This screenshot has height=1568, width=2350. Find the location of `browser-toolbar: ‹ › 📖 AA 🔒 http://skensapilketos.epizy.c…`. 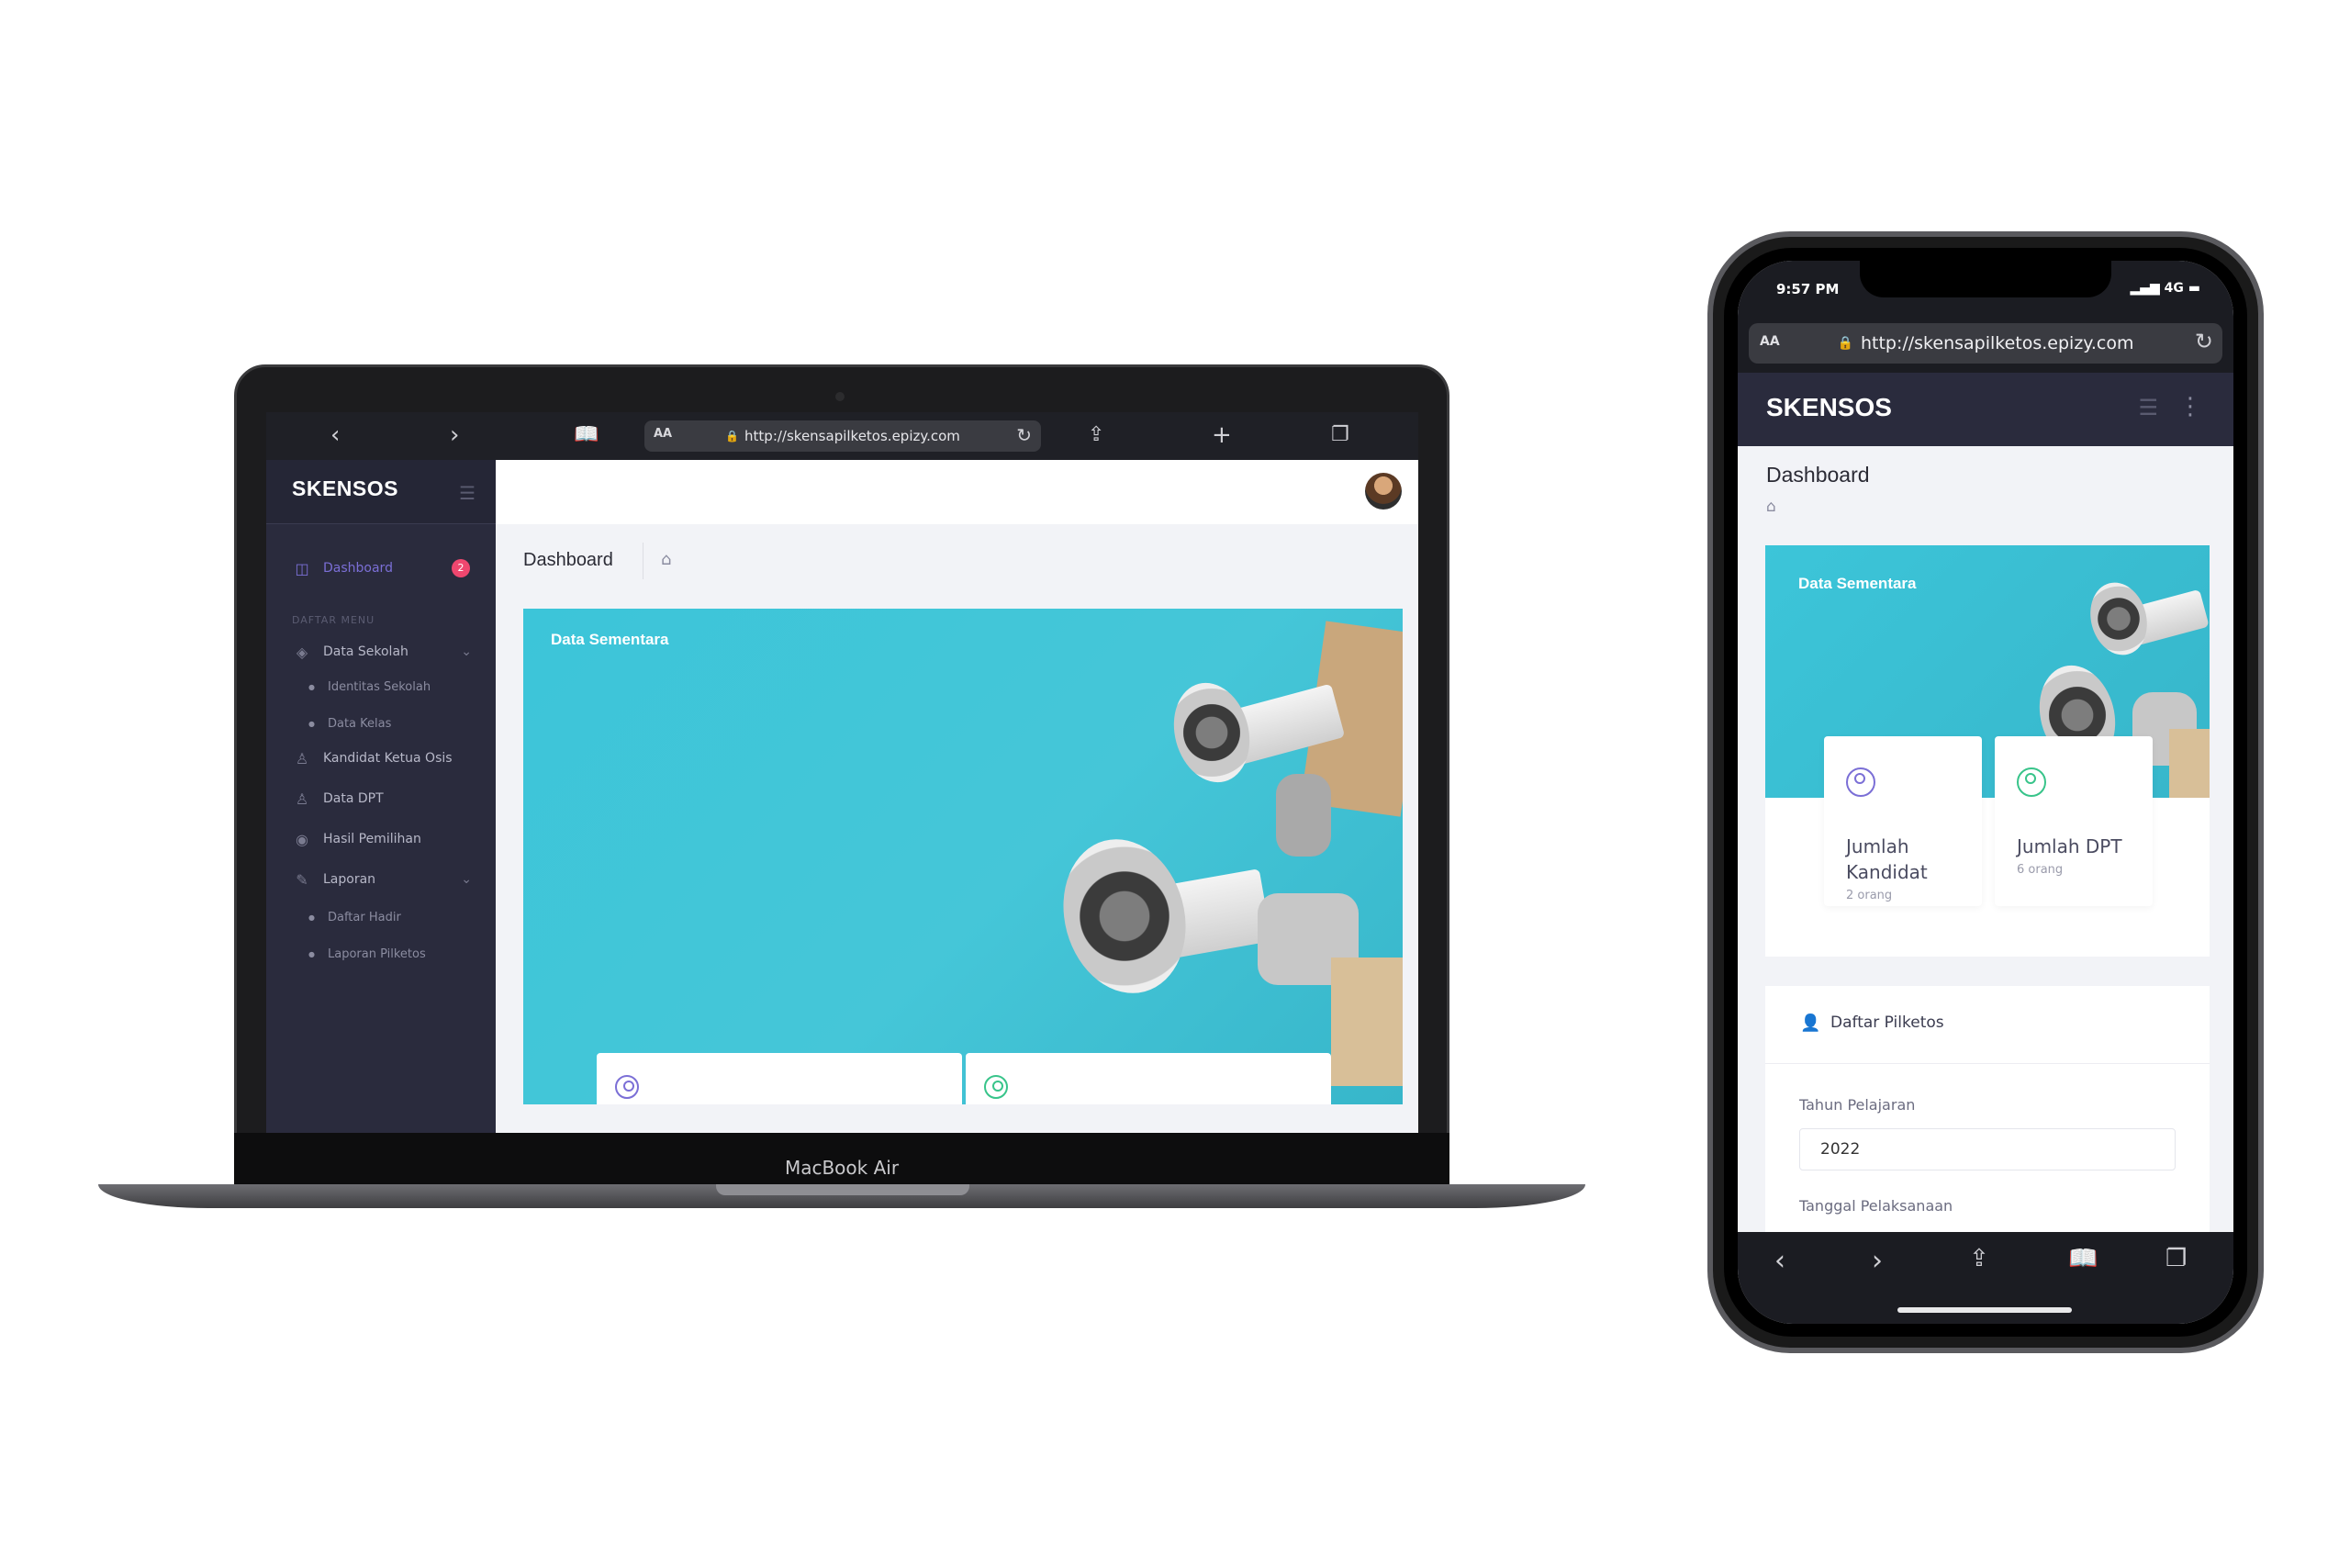

browser-toolbar: ‹ › 📖 AA 🔒 http://skensapilketos.epizy.c… is located at coordinates (842, 436).